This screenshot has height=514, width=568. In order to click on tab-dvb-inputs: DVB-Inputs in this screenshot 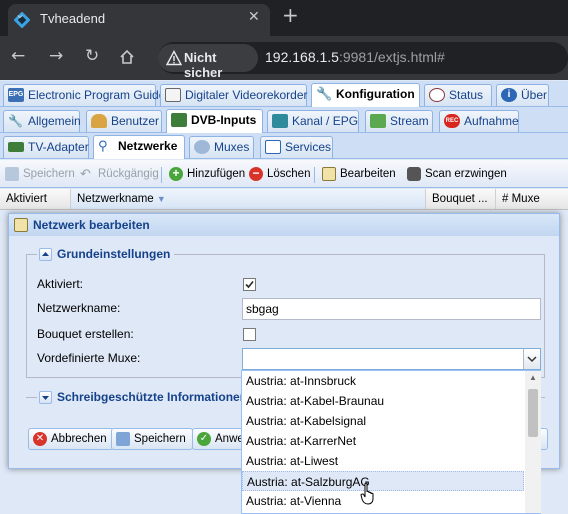, I will do `click(214, 121)`.